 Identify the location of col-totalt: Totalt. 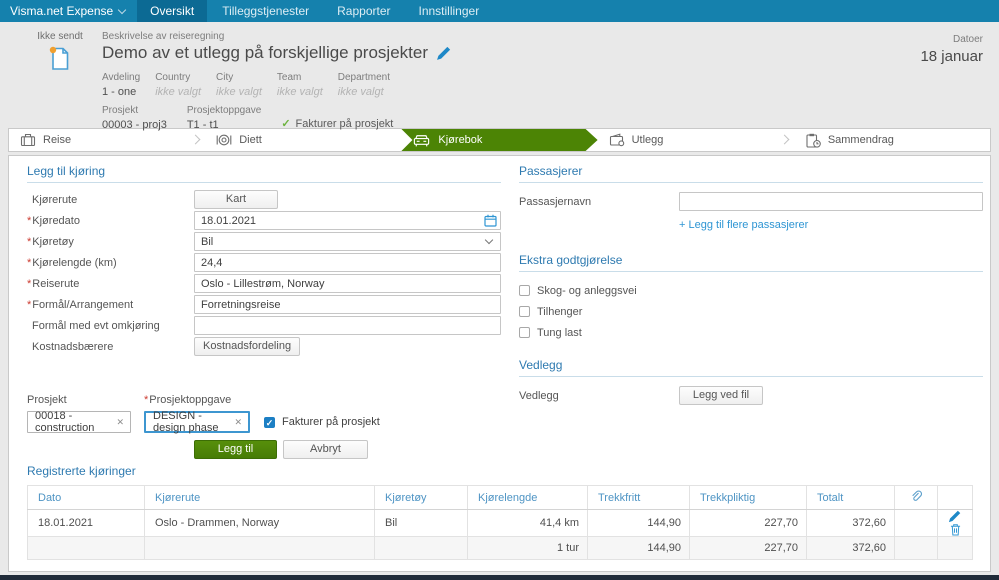
(850, 497).